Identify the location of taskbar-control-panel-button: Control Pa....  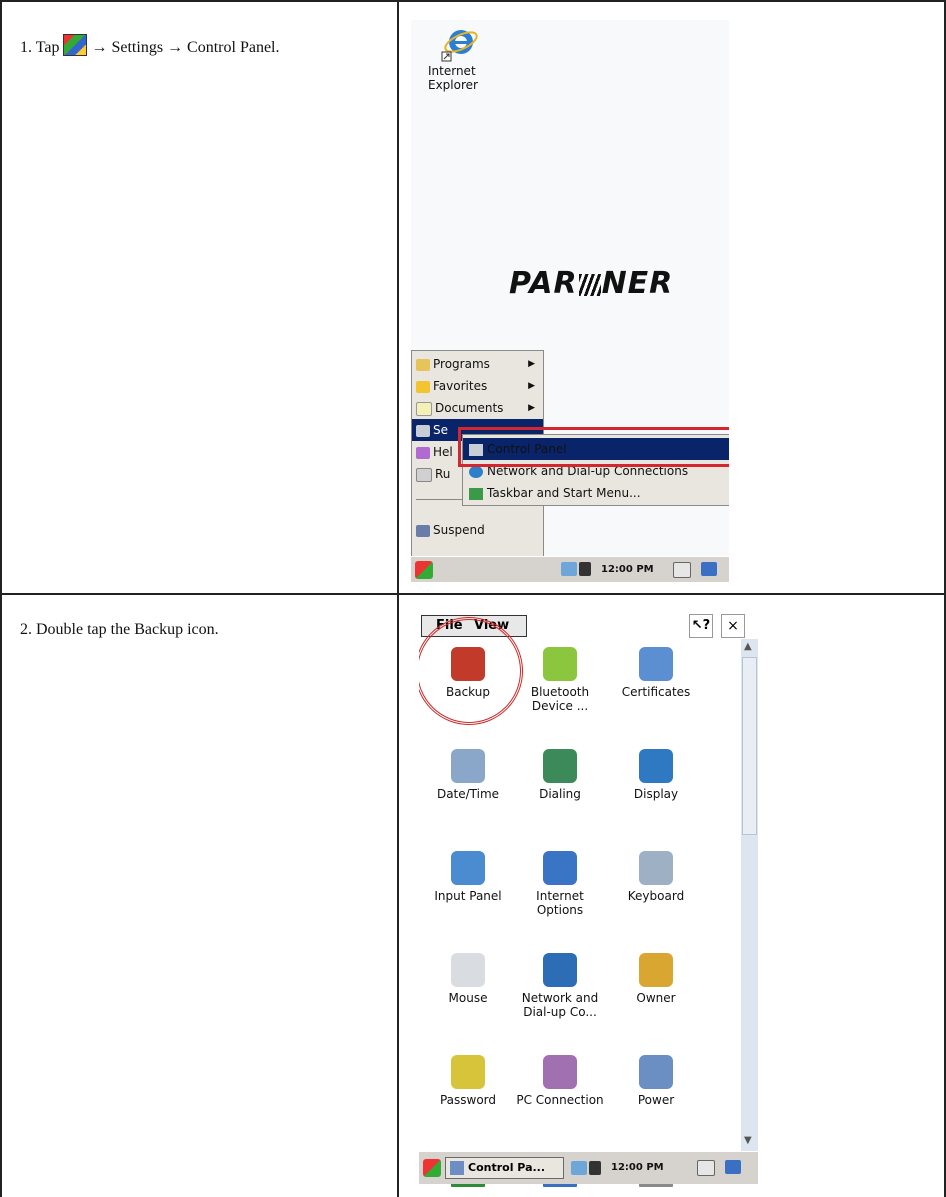
(504, 1168).